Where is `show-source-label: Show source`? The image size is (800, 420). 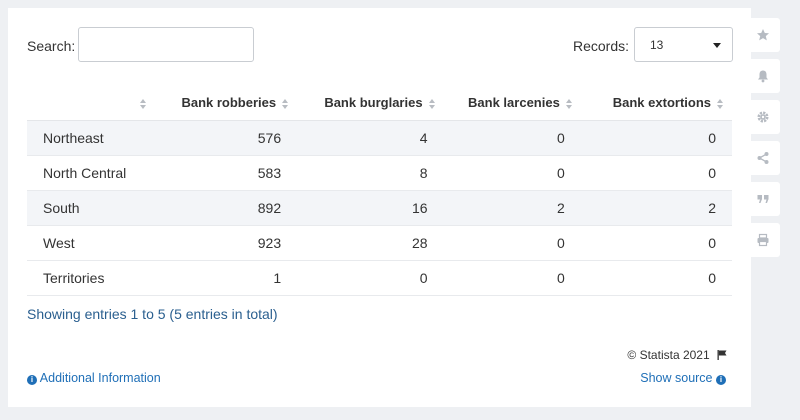 show-source-label: Show source is located at coordinates (676, 378).